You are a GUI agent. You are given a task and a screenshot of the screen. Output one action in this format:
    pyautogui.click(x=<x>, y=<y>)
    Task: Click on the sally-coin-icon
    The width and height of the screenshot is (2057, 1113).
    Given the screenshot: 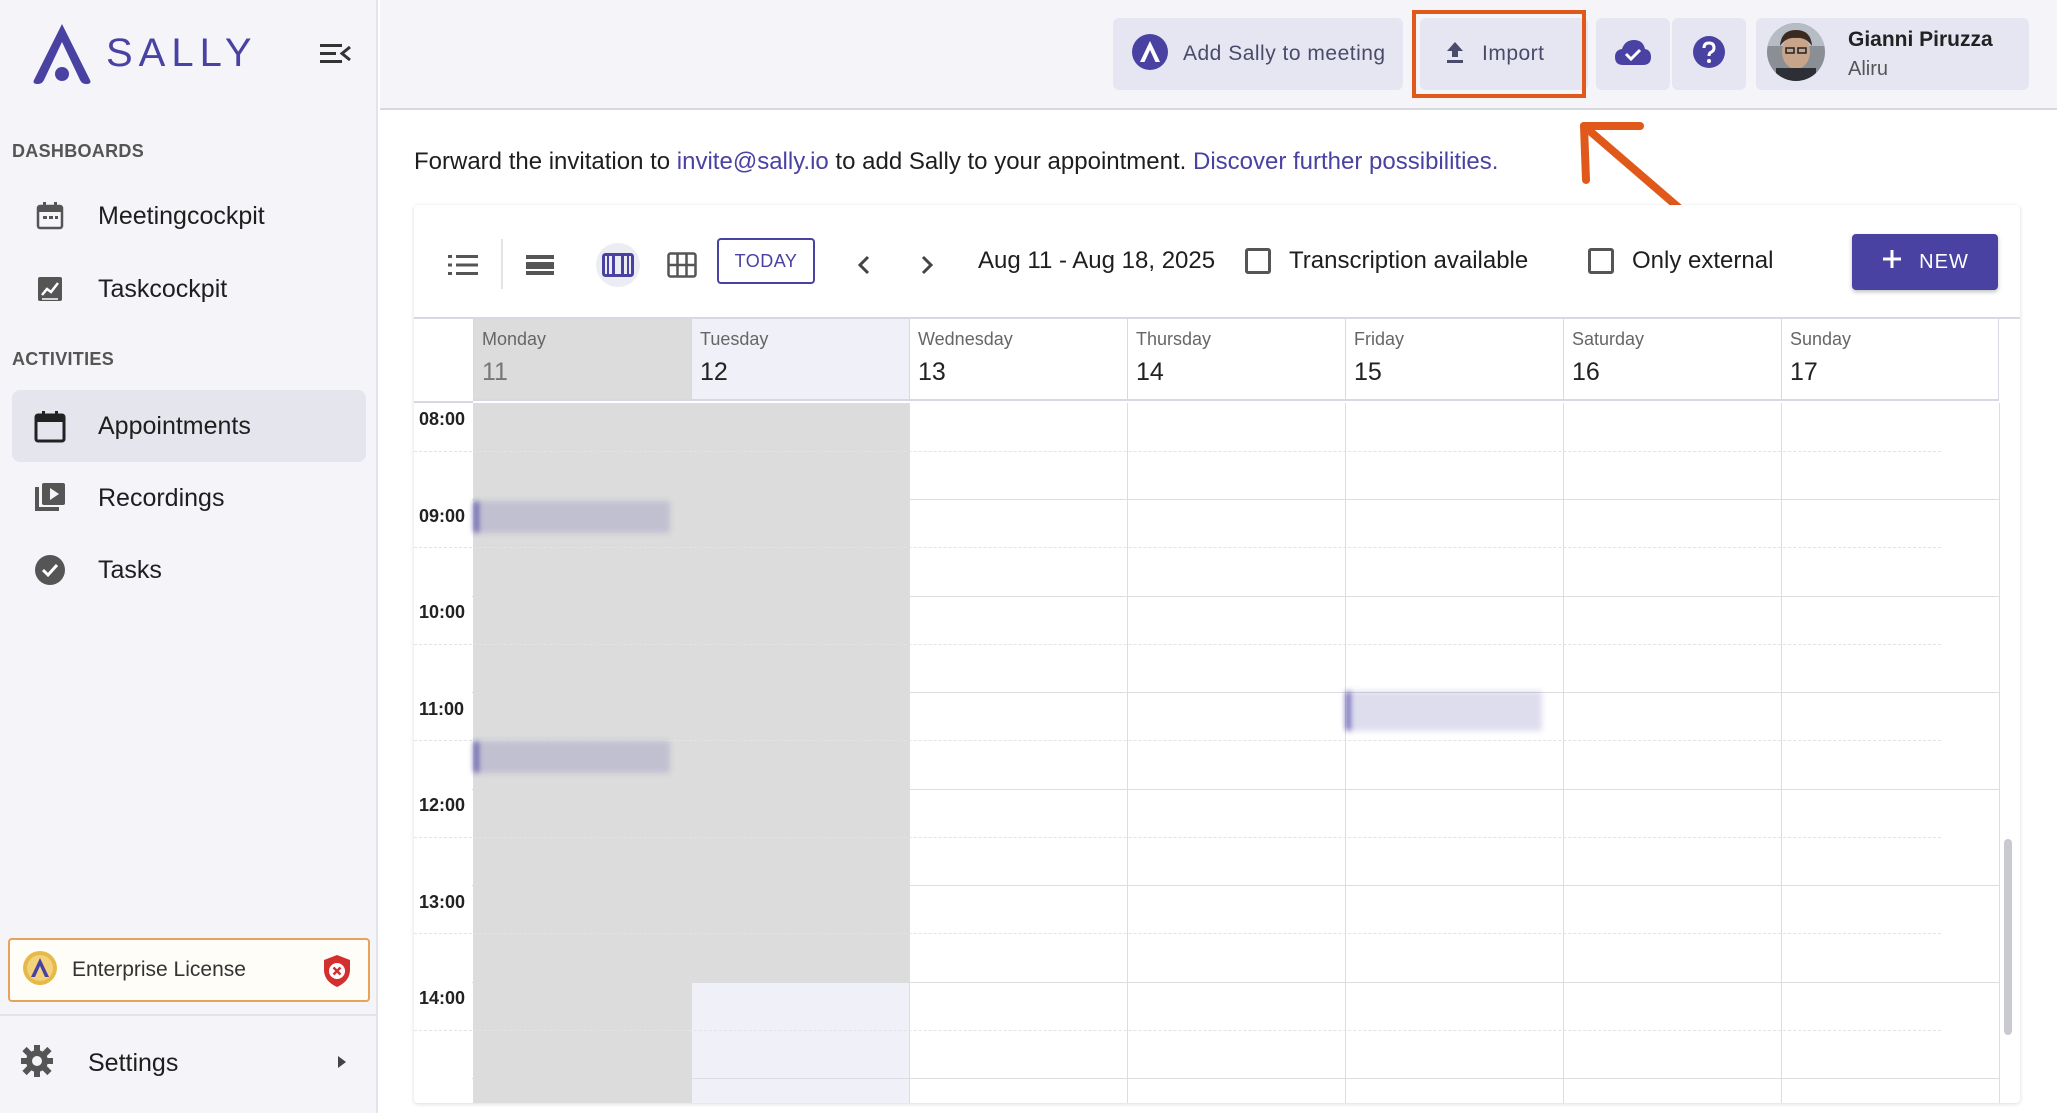 What is the action you would take?
    pyautogui.click(x=40, y=970)
    